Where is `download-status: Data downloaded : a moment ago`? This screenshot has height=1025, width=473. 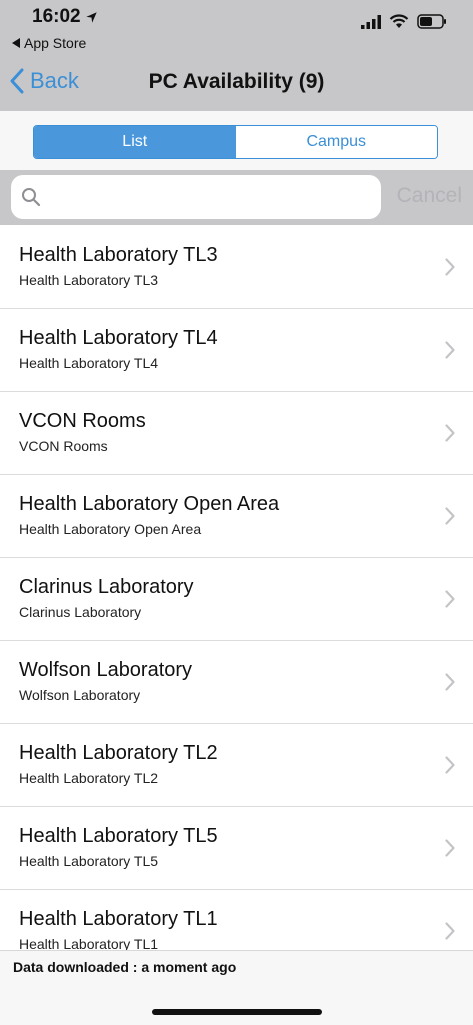 download-status: Data downloaded : a moment ago is located at coordinates (125, 967).